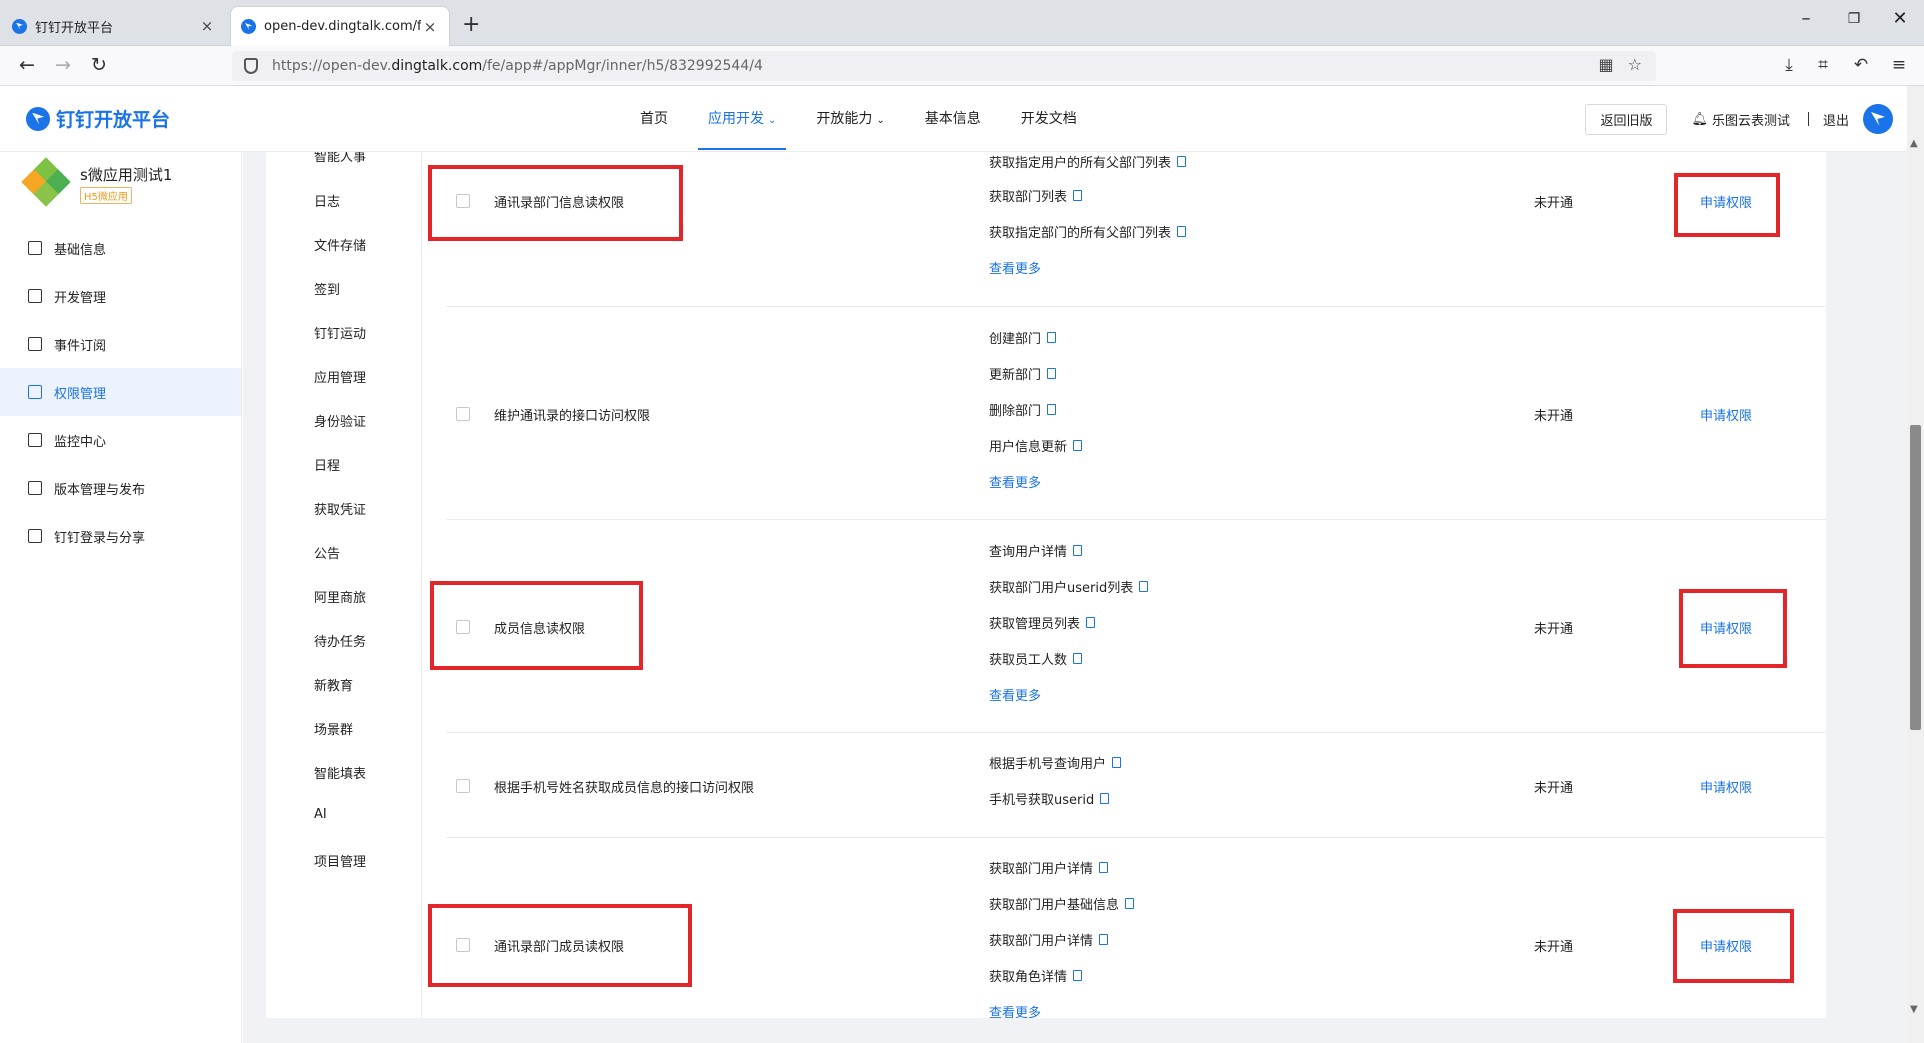 This screenshot has width=1924, height=1043. I want to click on api-item: 获取指定用户的所有父部门列表, so click(1088, 161).